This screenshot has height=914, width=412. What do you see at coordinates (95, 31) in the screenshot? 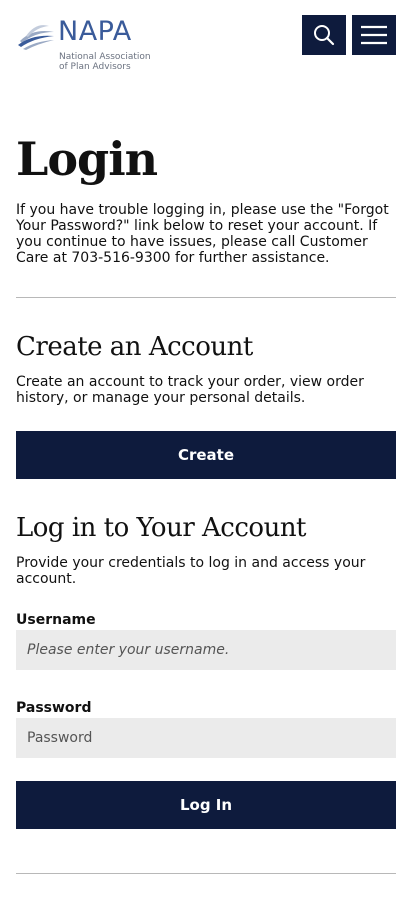
I see `logo-wordmark: NAPA` at bounding box center [95, 31].